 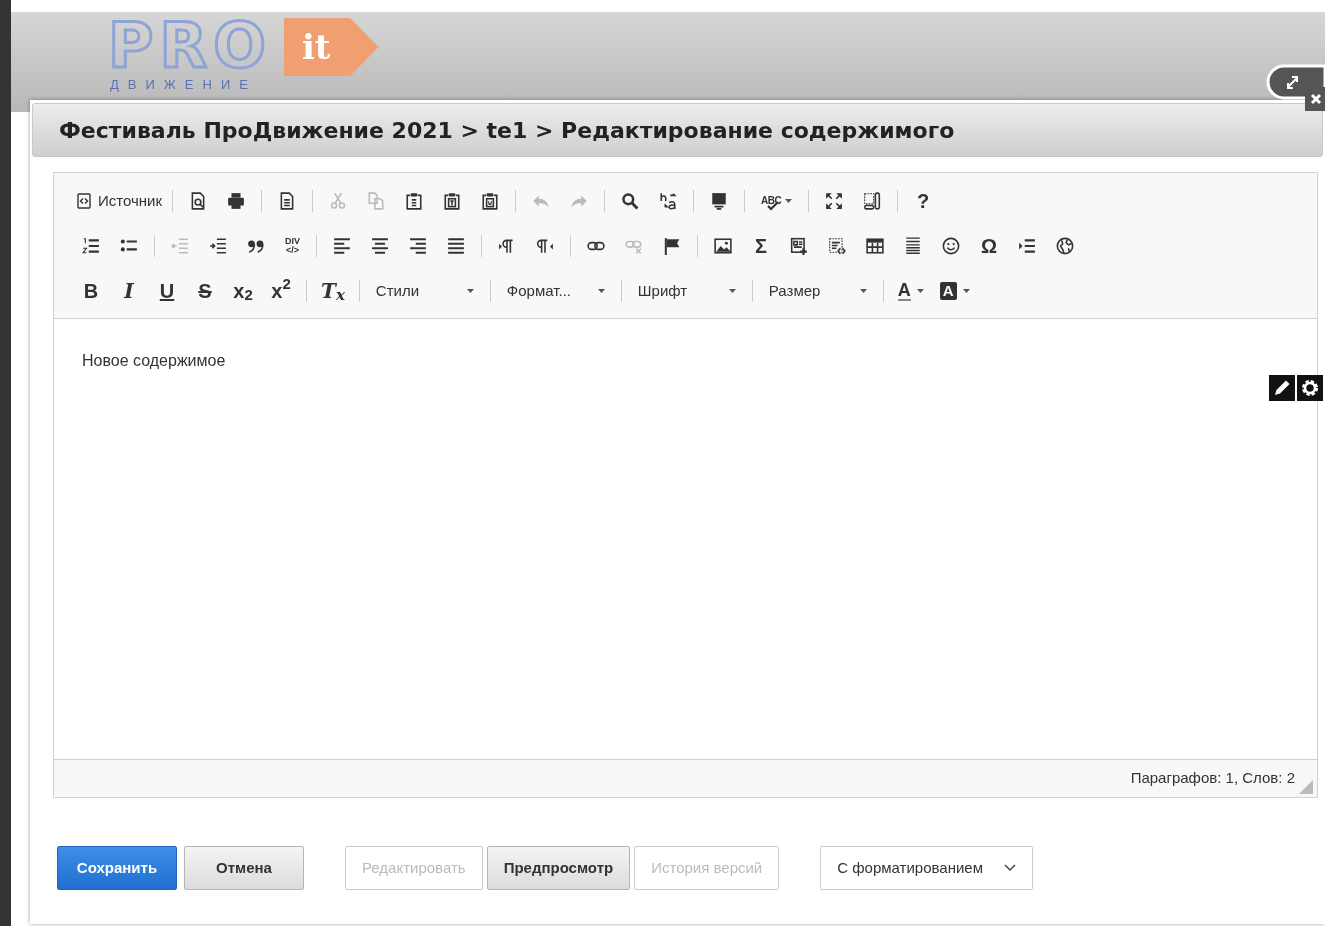 What do you see at coordinates (677, 130) in the screenshot?
I see `dialog-title: Фестиваль ПроДвижение 2021 > te1 > Редактирование содержимого` at bounding box center [677, 130].